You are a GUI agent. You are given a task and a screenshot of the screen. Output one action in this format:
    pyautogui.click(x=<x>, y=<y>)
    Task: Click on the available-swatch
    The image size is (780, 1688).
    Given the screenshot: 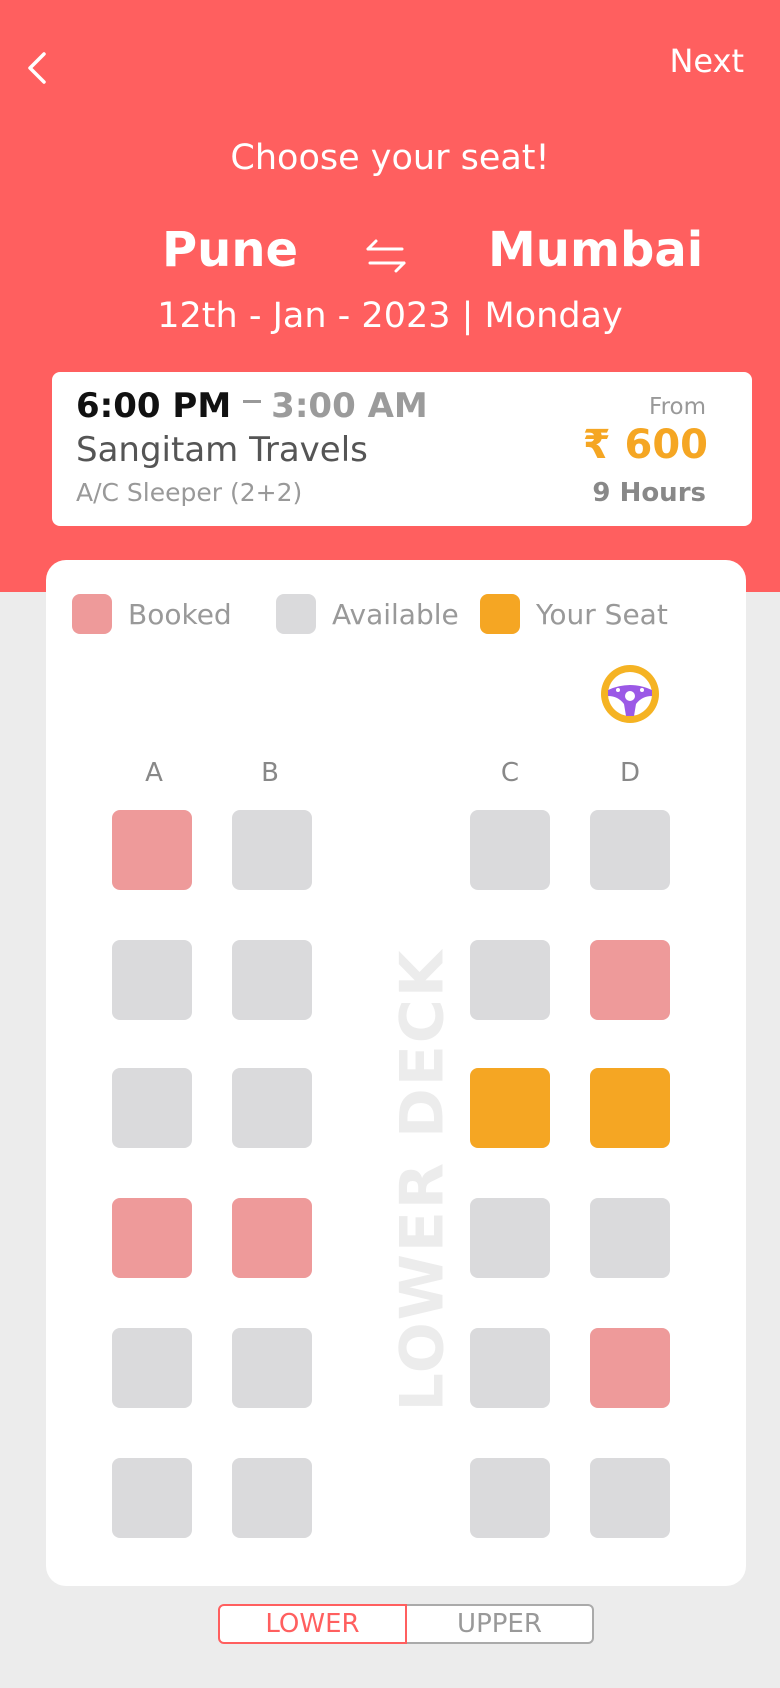 What is the action you would take?
    pyautogui.click(x=296, y=614)
    